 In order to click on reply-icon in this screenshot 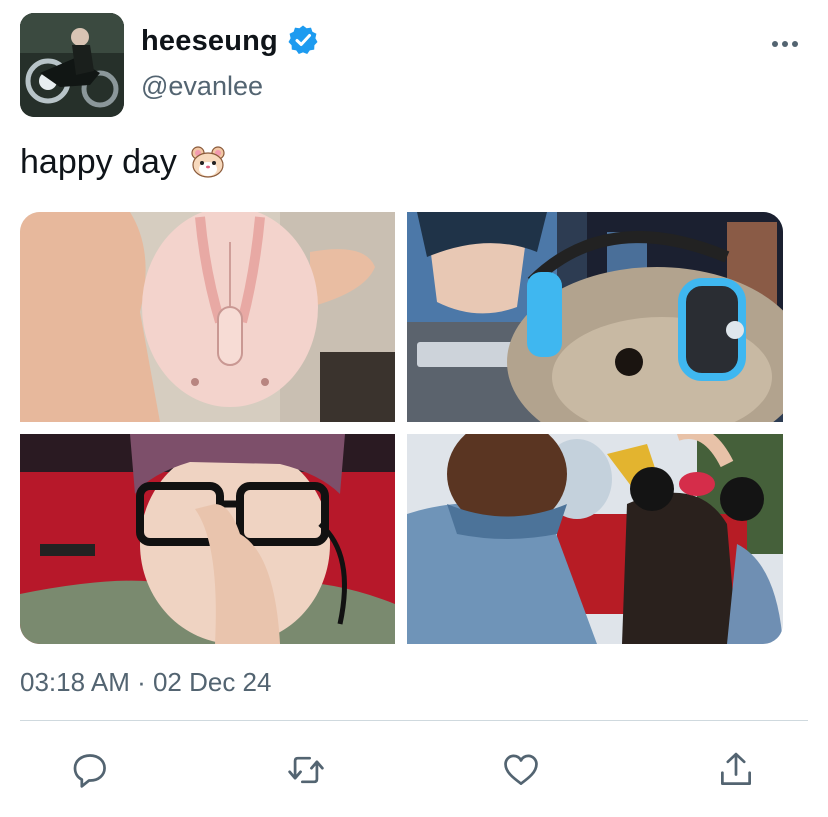, I will do `click(89, 771)`.